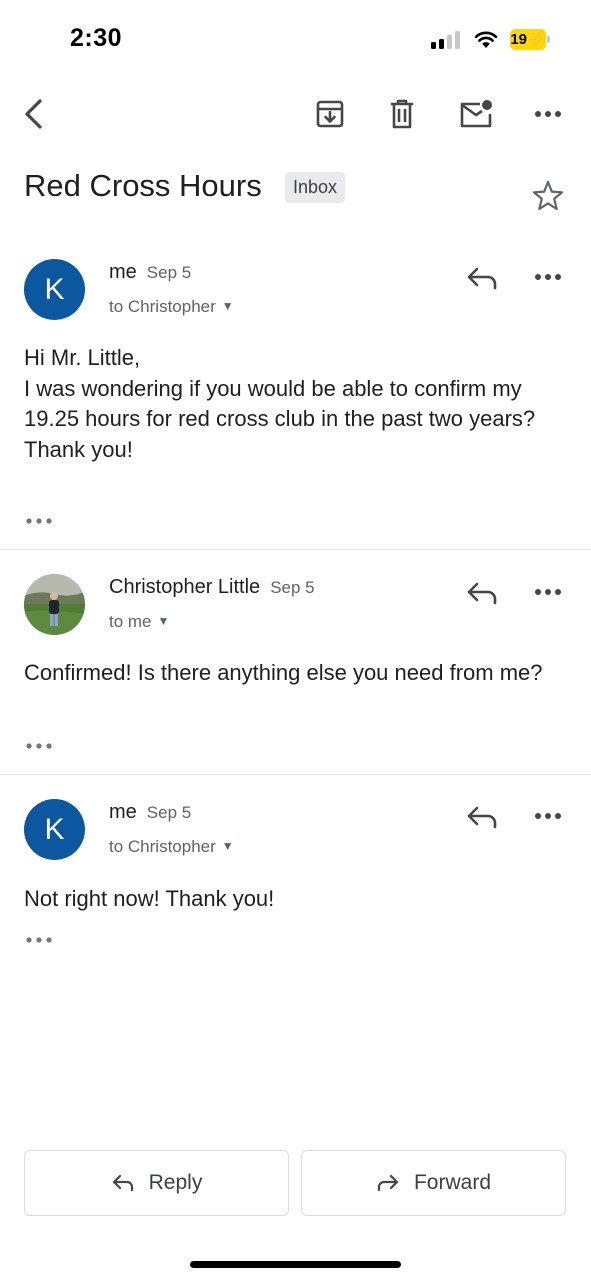 The width and height of the screenshot is (591, 1280). I want to click on forward-label: Forward, so click(452, 1182).